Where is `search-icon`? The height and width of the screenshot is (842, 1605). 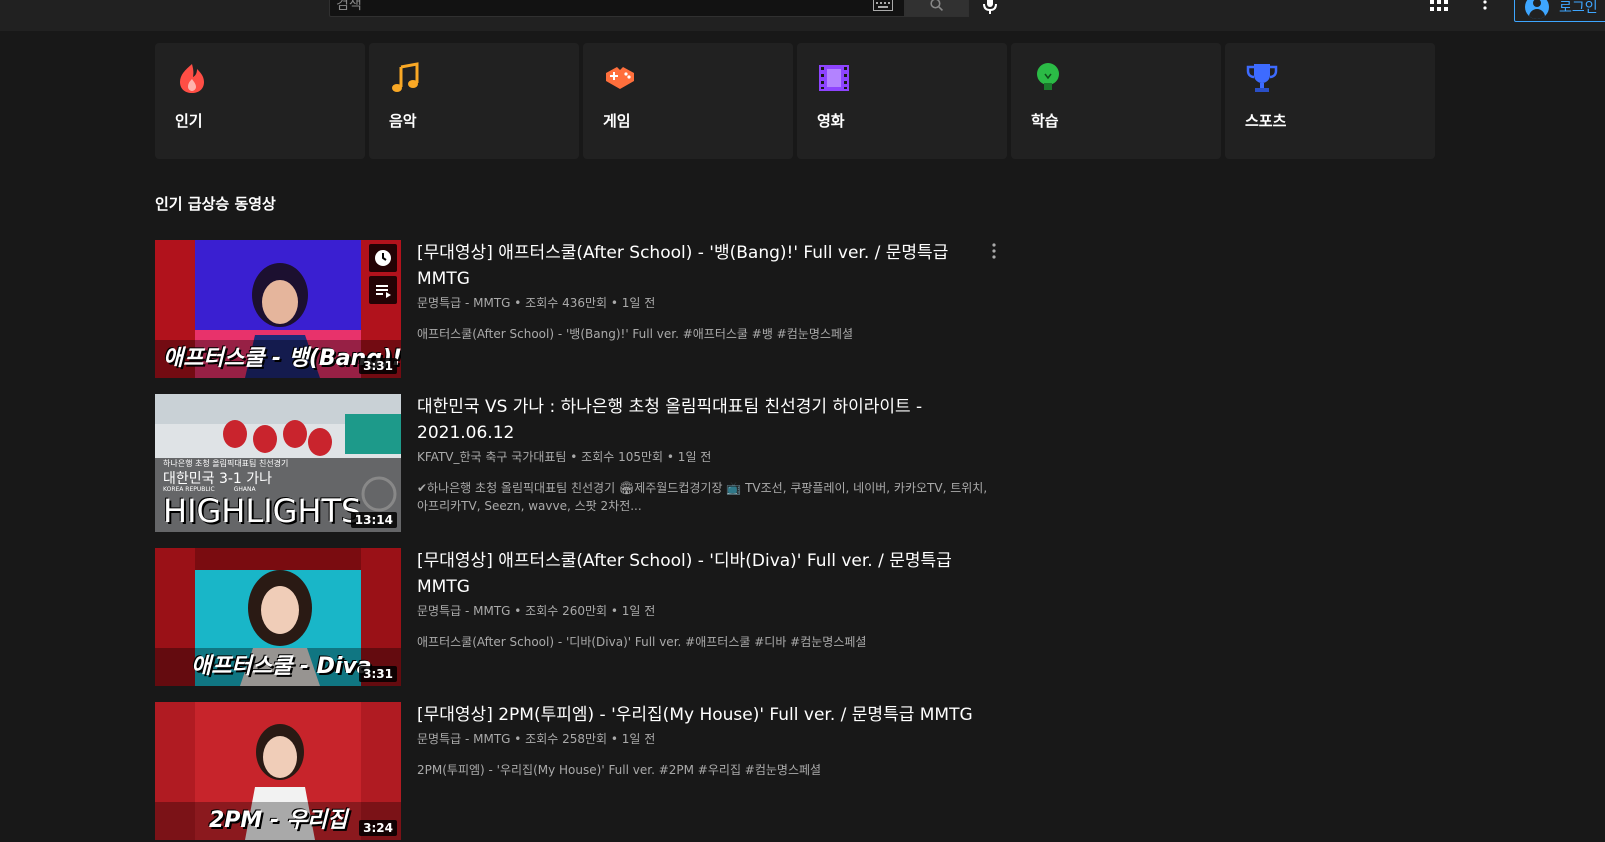 search-icon is located at coordinates (936, 5).